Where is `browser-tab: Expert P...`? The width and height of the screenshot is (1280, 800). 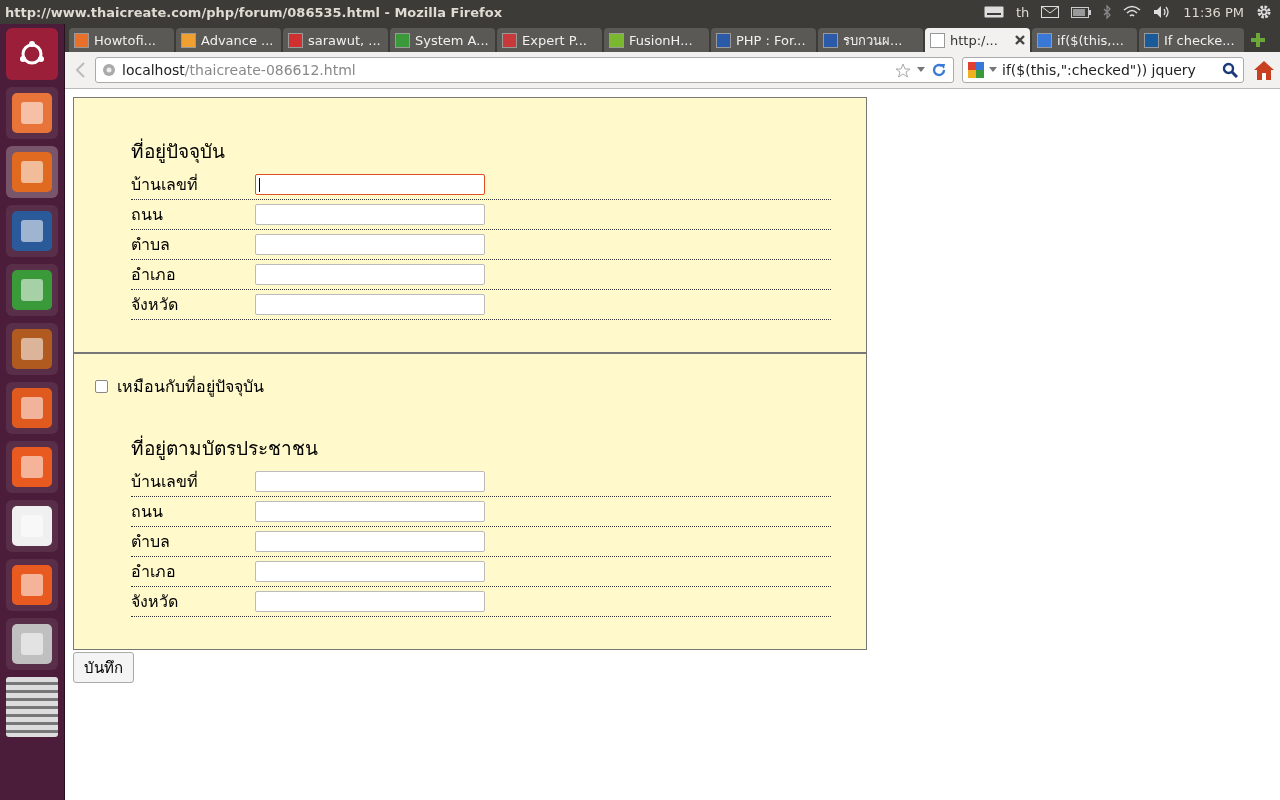 browser-tab: Expert P... is located at coordinates (549, 40).